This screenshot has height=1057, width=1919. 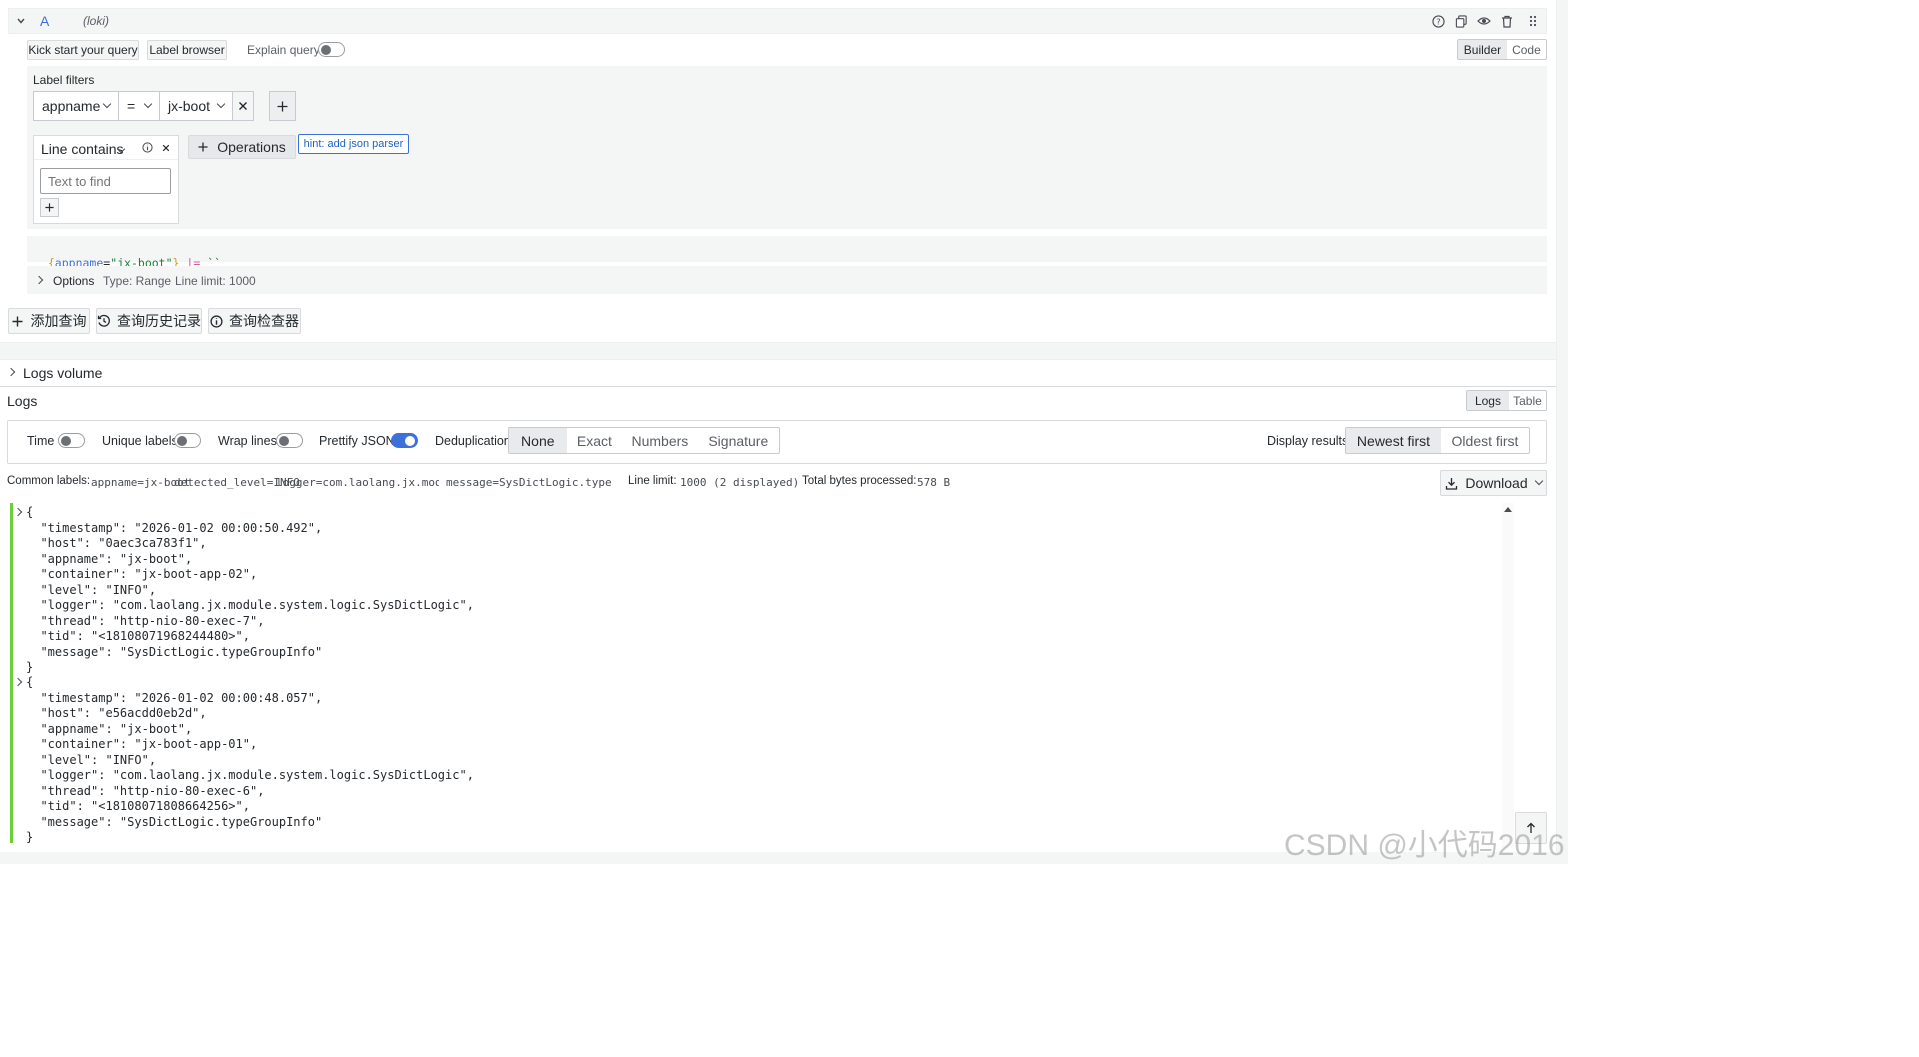 I want to click on scroll-up-arrow-icon, so click(x=1508, y=509).